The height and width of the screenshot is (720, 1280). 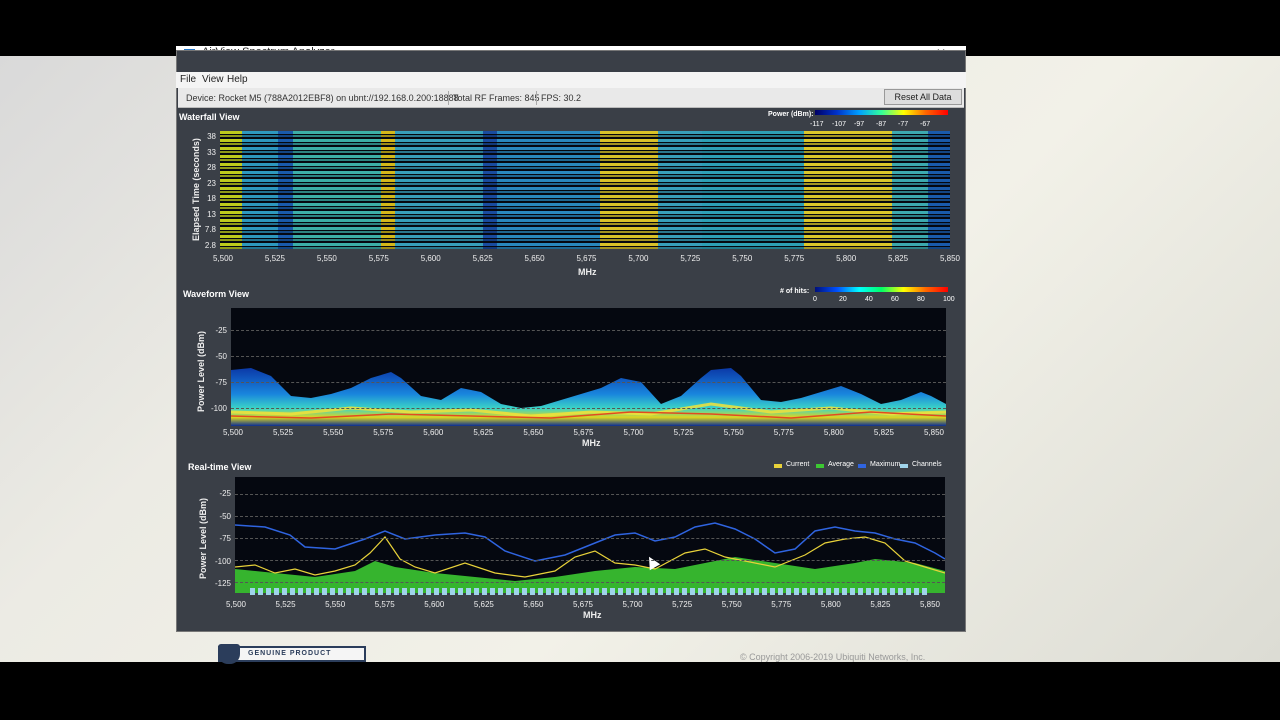 I want to click on waveform-y-tick: -25, so click(x=221, y=330).